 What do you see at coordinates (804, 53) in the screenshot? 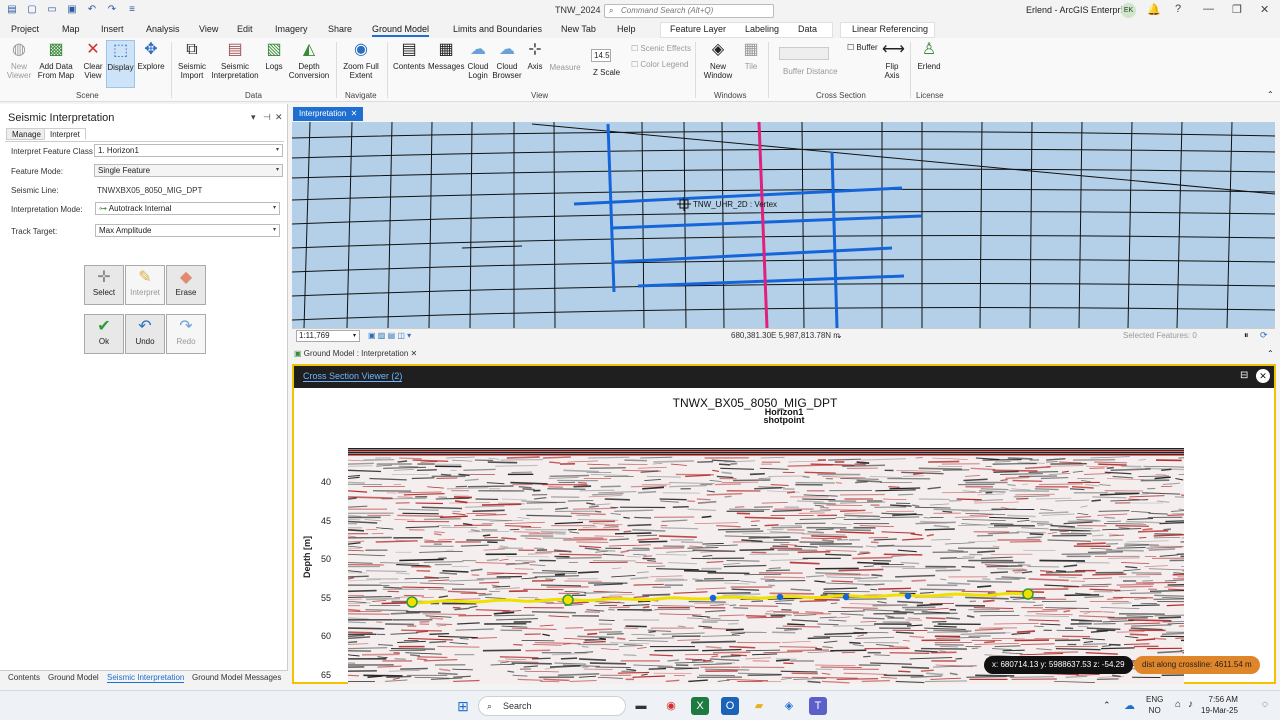
I see `buffer-distance-input` at bounding box center [804, 53].